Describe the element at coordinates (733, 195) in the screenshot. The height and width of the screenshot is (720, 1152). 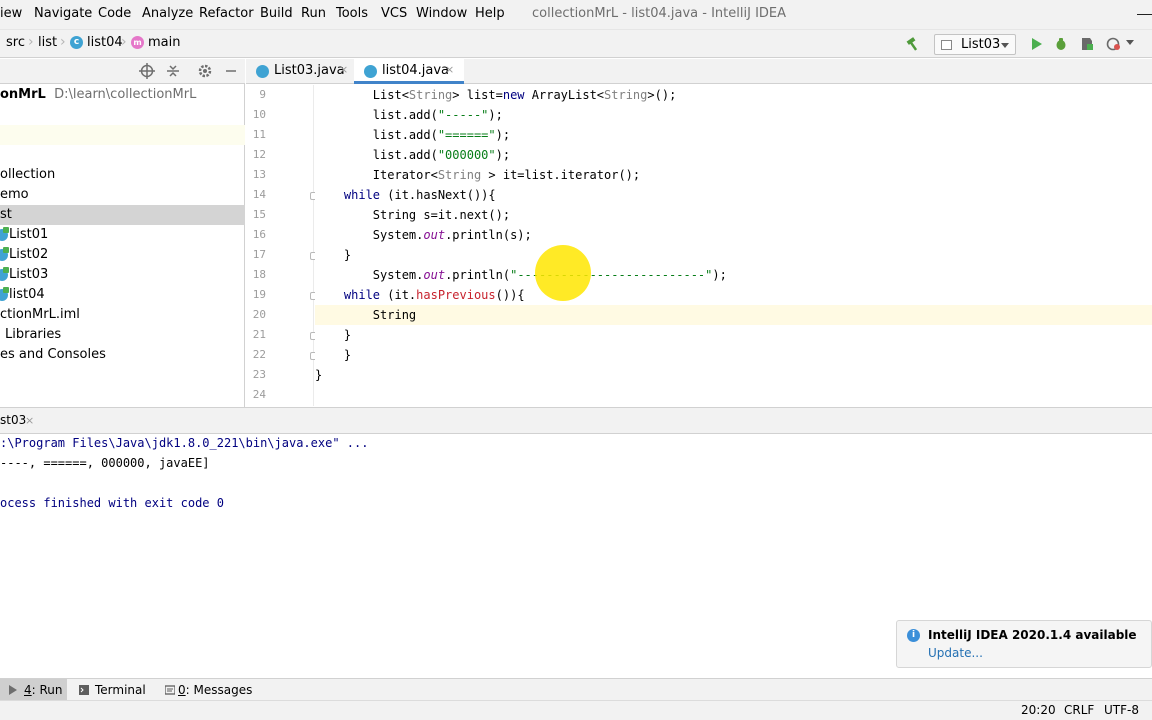
I see `code-line: while (it.hasNext()){` at that location.